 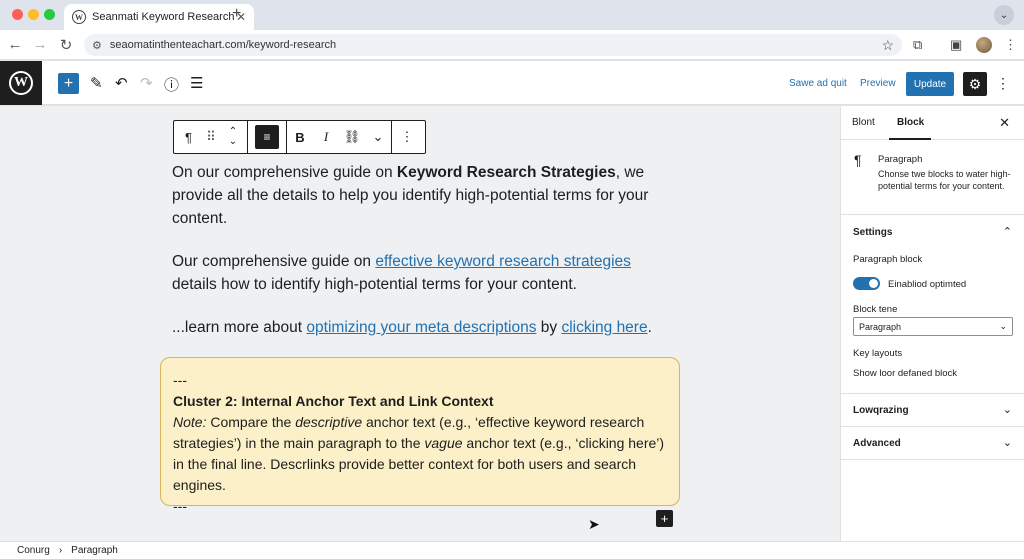 I want to click on advanced-title: Advanced, so click(x=877, y=443).